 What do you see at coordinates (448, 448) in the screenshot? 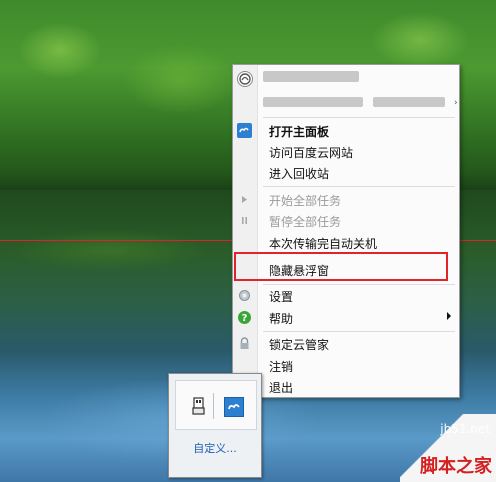
I see `watermark: jb51.net 脚本之家` at bounding box center [448, 448].